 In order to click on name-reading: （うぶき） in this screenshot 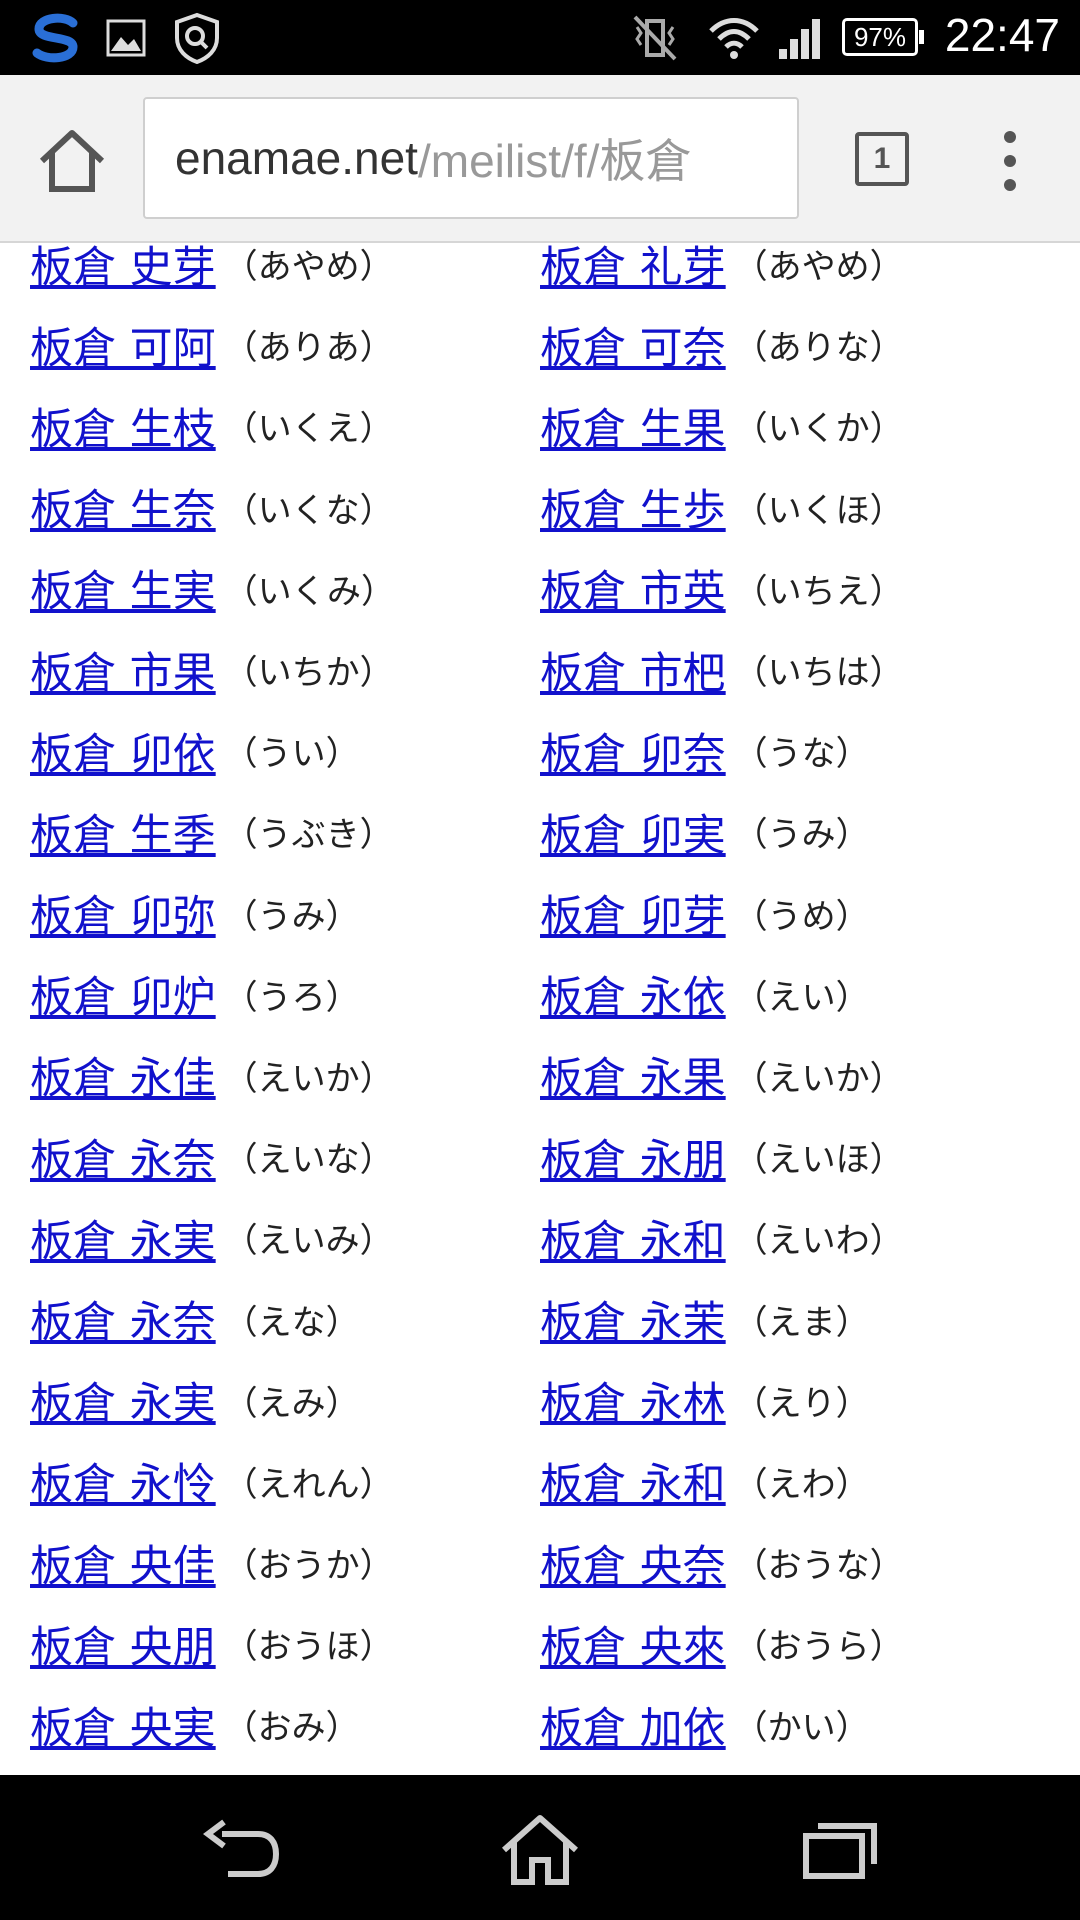, I will do `click(308, 835)`.